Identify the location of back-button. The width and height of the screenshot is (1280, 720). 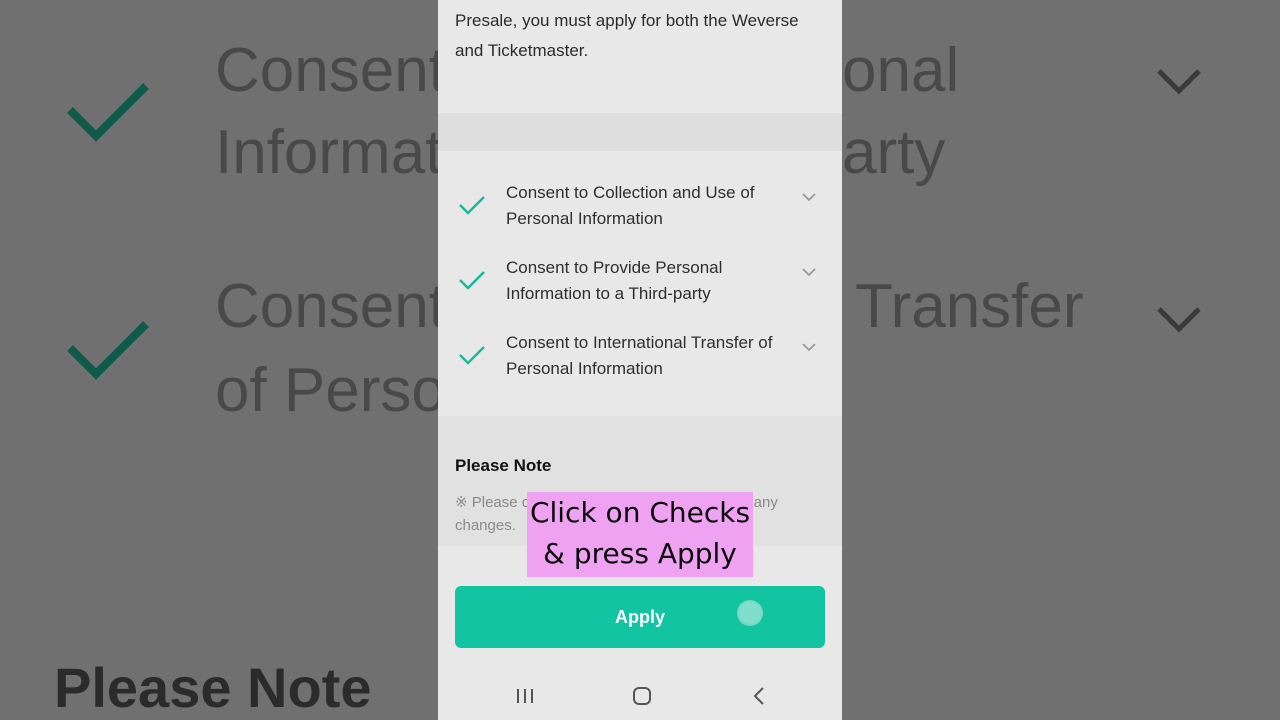
(759, 696).